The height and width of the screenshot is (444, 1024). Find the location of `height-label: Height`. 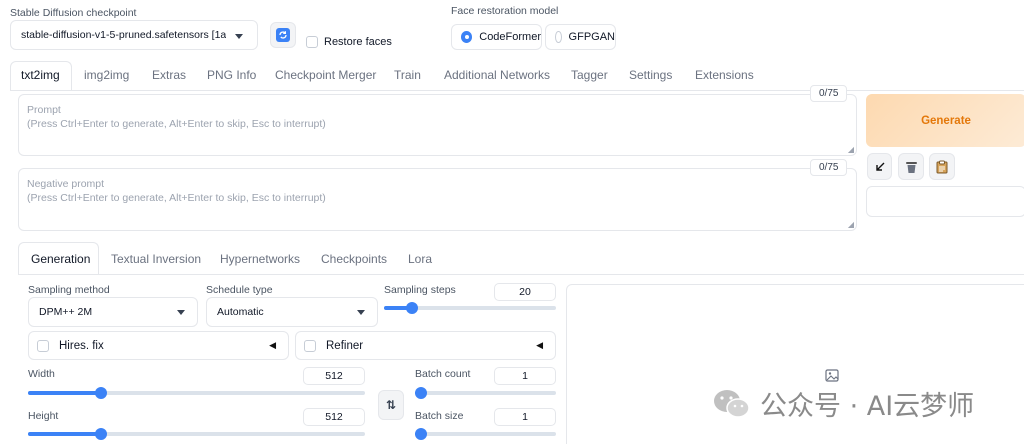

height-label: Height is located at coordinates (43, 416).